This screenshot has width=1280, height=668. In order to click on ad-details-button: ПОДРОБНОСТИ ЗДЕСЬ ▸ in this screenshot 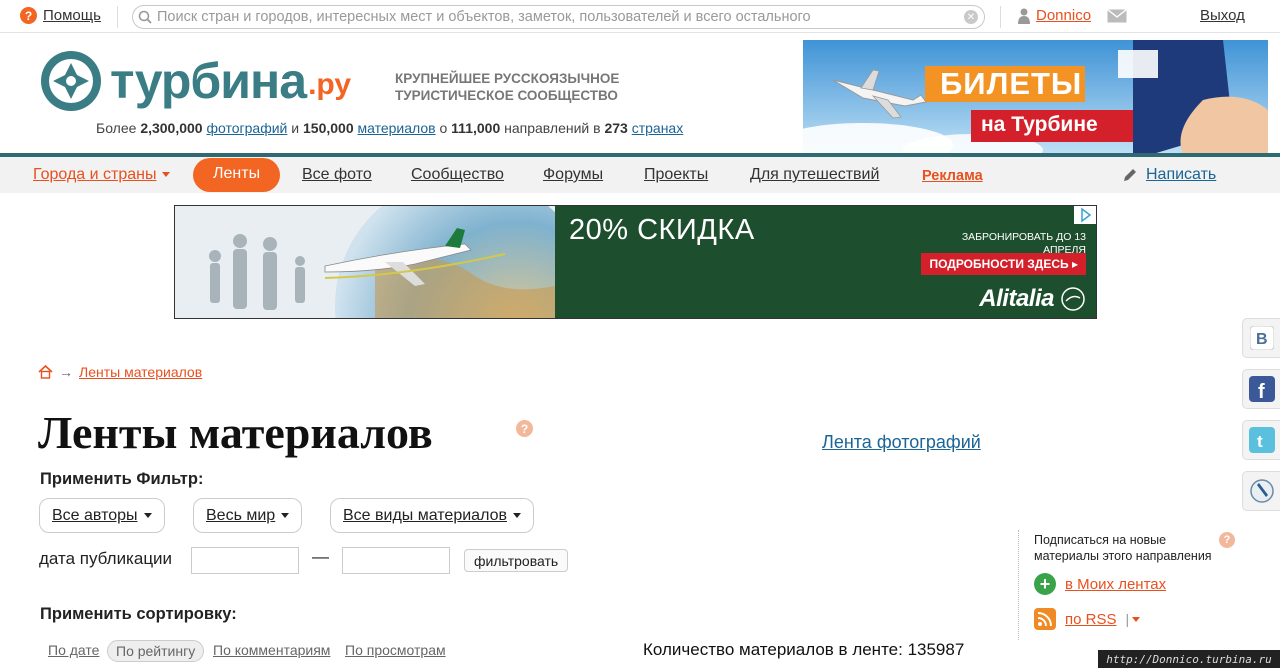, I will do `click(1003, 264)`.